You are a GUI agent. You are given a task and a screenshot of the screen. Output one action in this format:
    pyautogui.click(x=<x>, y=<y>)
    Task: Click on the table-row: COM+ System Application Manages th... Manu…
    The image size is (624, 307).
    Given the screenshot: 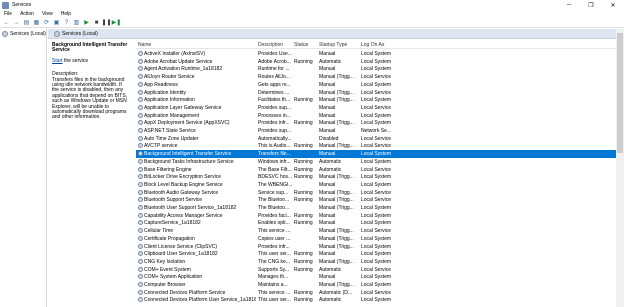 What is the action you would take?
    pyautogui.click(x=376, y=277)
    